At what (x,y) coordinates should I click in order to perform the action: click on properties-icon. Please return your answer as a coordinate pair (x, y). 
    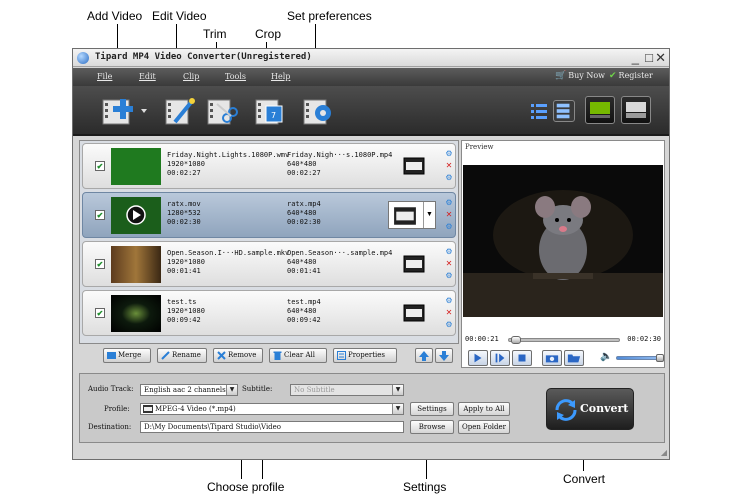
    Looking at the image, I should click on (341, 355).